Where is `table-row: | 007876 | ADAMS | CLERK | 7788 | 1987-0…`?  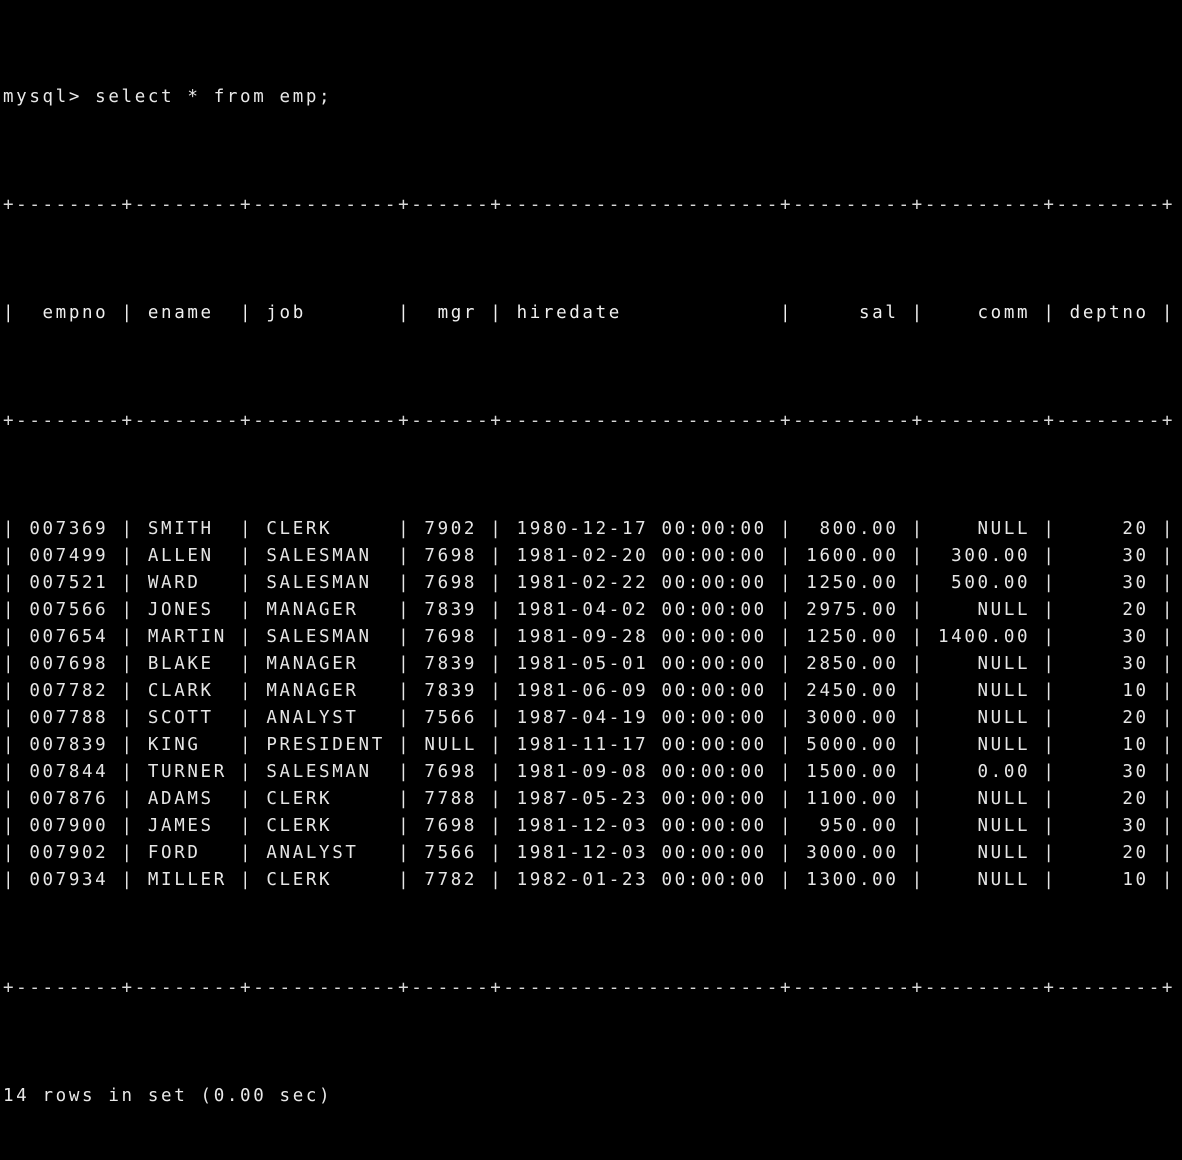
table-row: | 007876 | ADAMS | CLERK | 7788 | 1987-0… is located at coordinates (589, 799).